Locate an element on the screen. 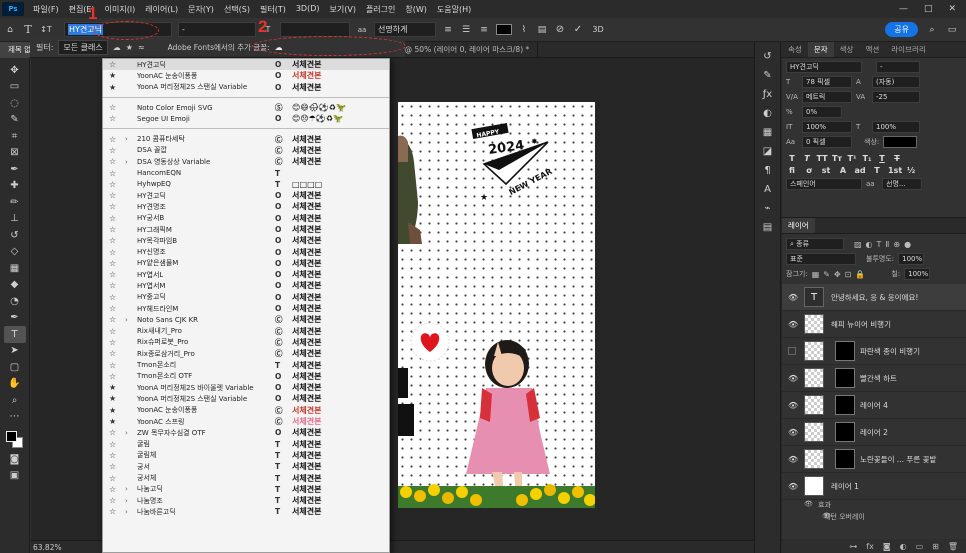 Image resolution: width=966 pixels, height=553 pixels. font-list-item: ☆ Rix종로삼거리_Pro Ⓒ 서체견본 is located at coordinates (246, 353).